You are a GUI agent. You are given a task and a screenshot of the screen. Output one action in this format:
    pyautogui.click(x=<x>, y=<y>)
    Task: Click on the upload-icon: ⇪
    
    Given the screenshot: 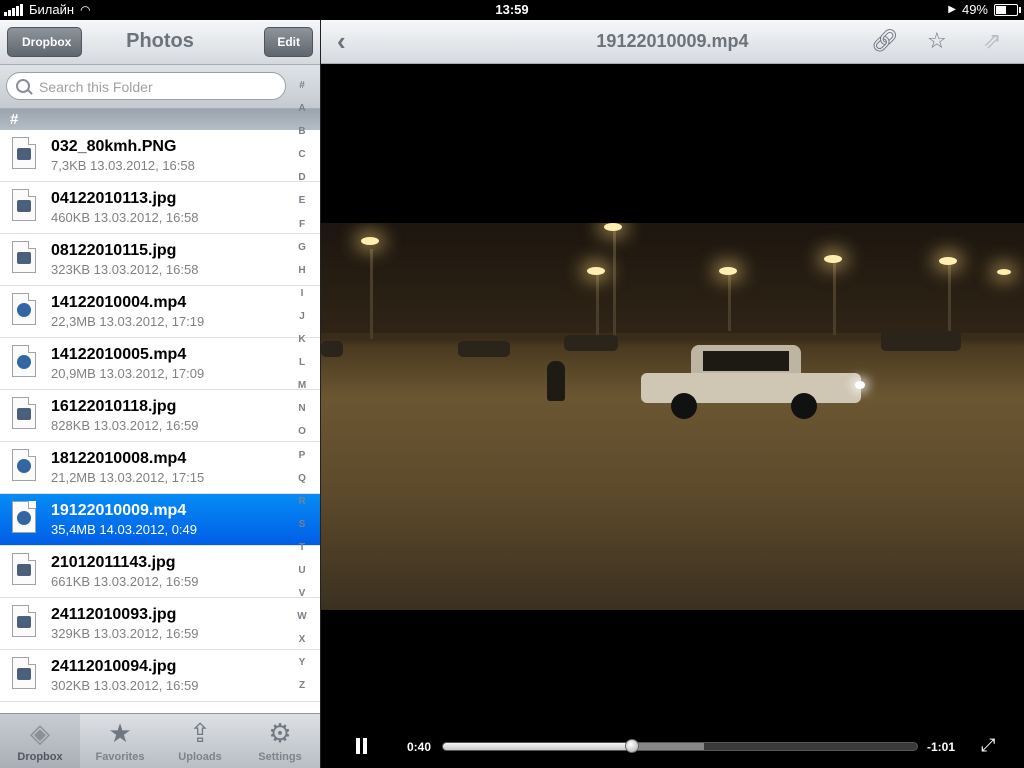 What is the action you would take?
    pyautogui.click(x=200, y=733)
    